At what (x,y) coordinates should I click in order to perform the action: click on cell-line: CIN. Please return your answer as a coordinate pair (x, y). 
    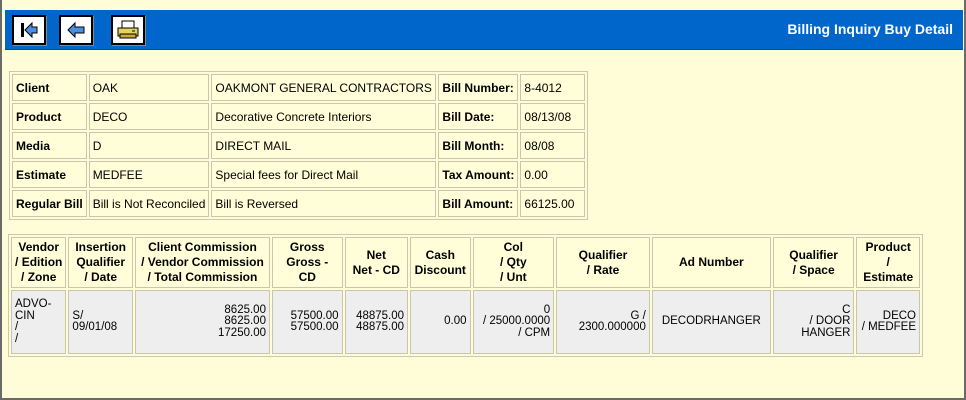
    Looking at the image, I should click on (25, 315).